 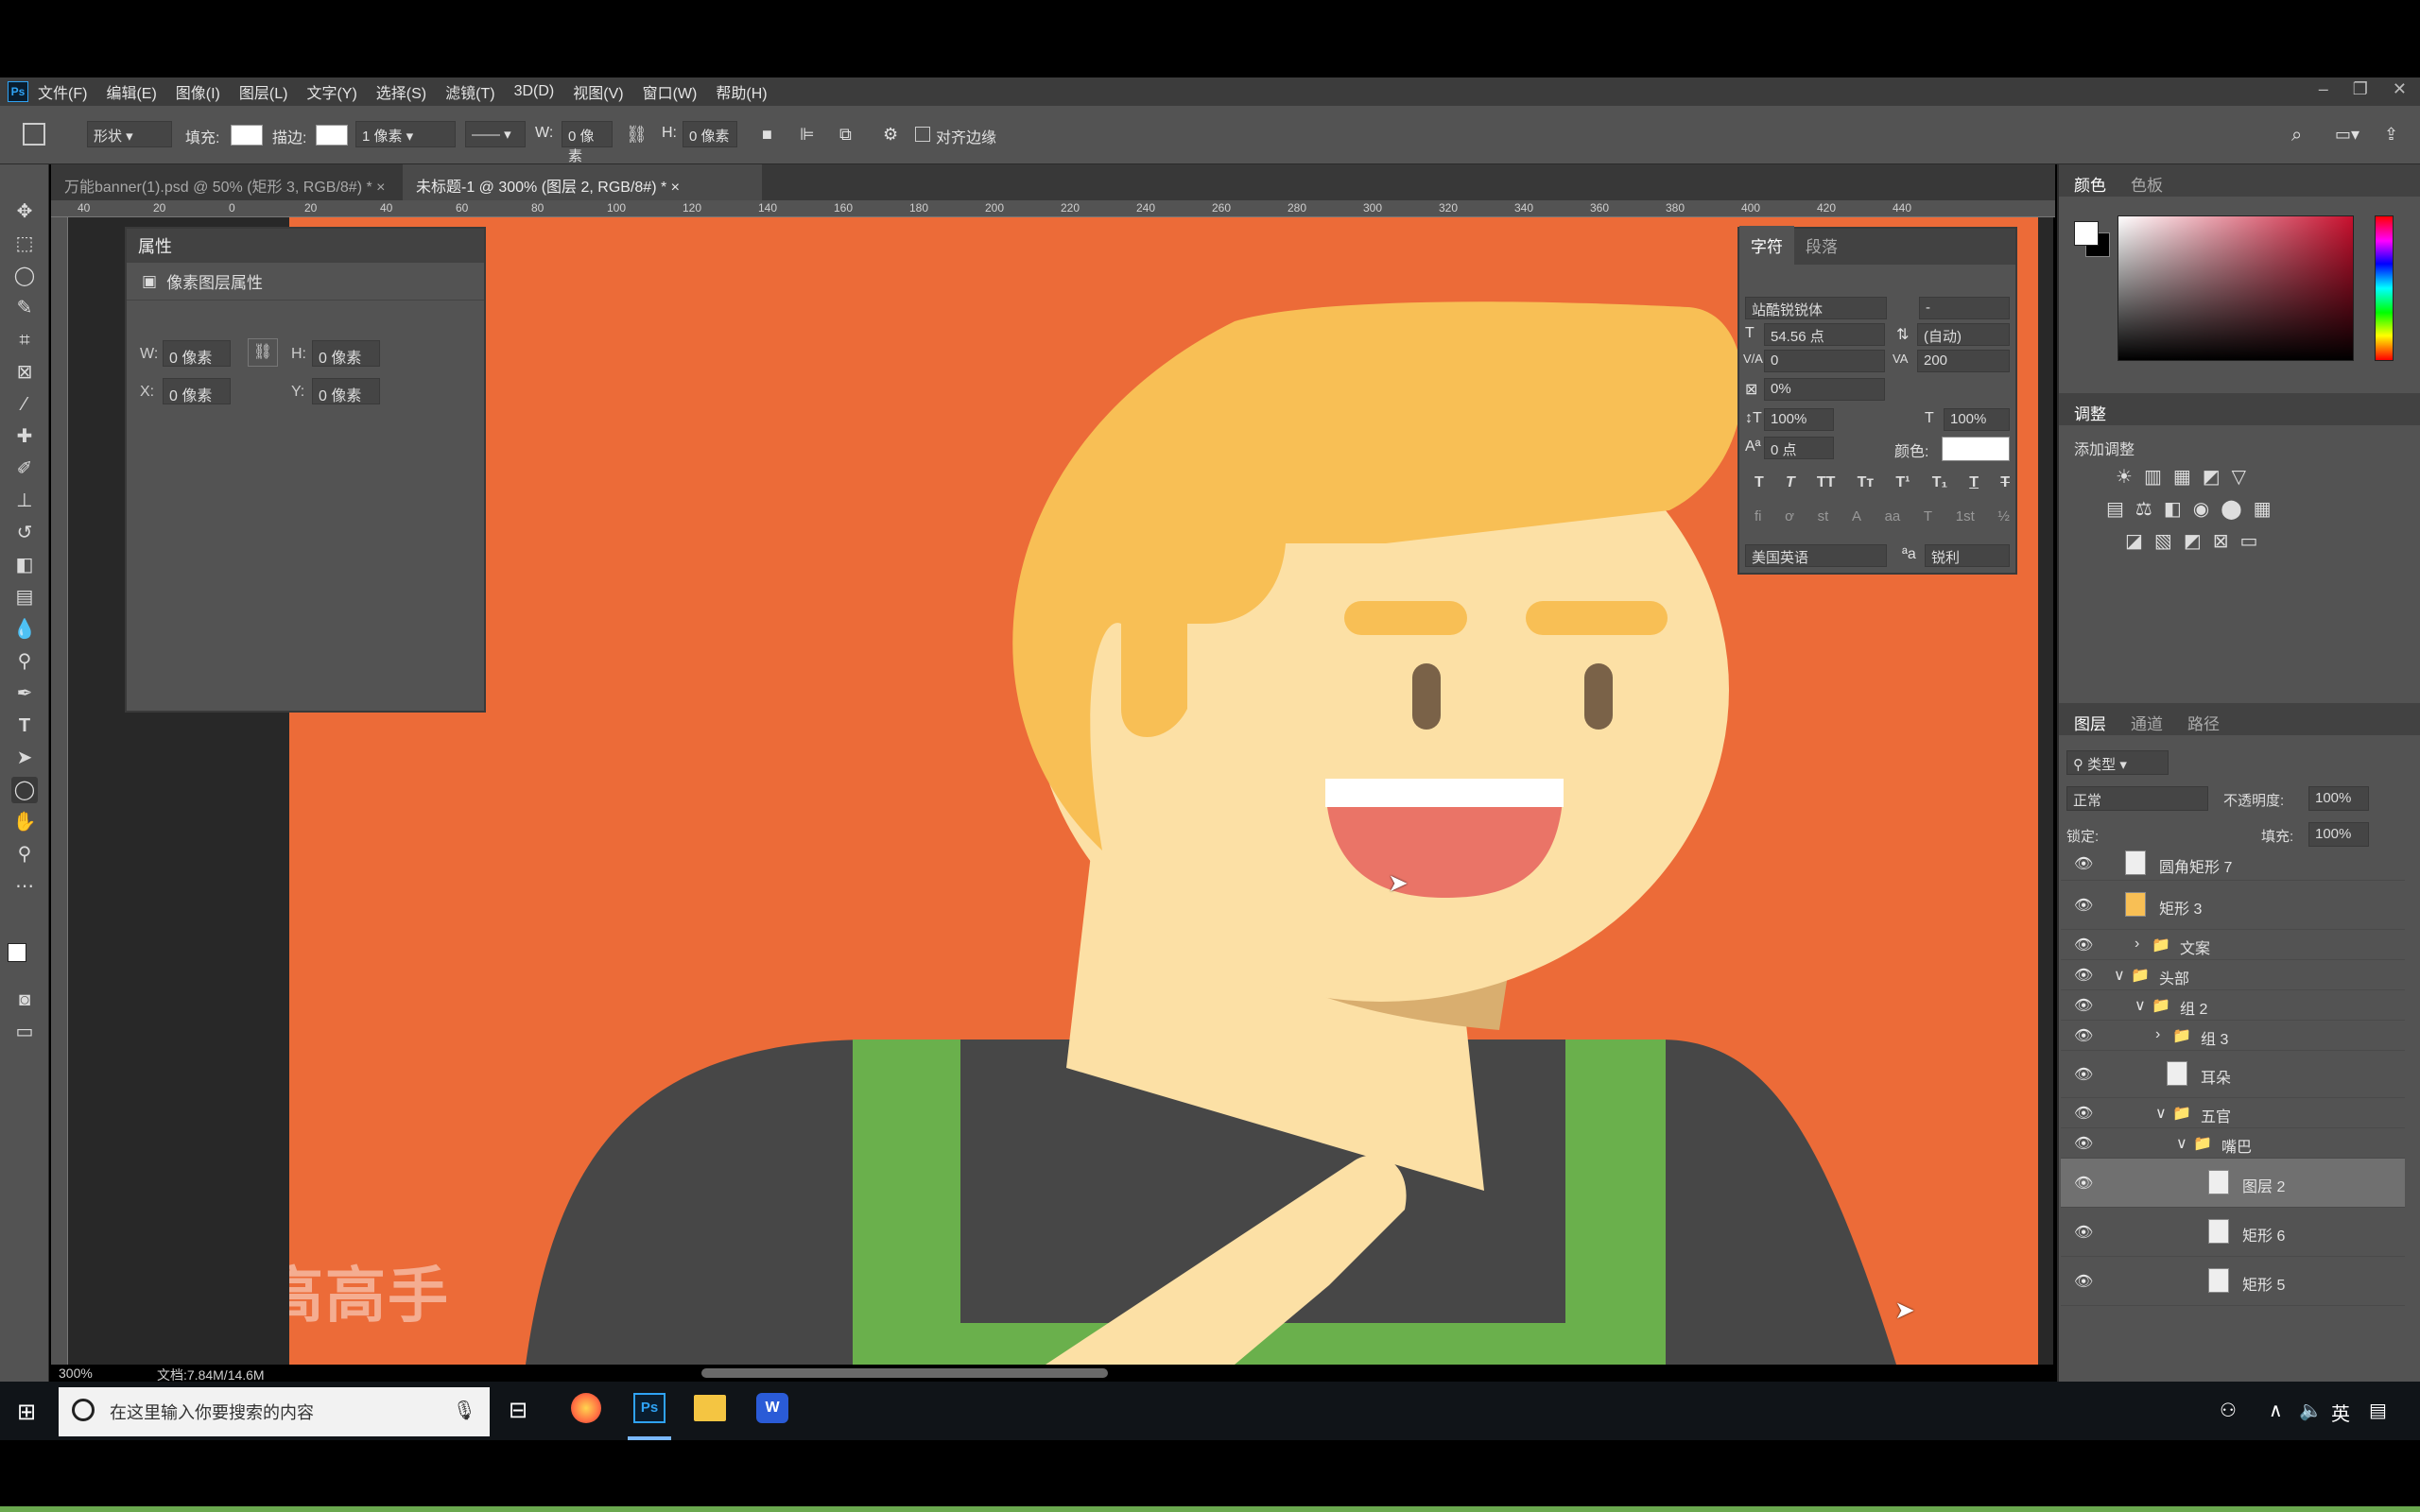 What do you see at coordinates (263, 91) in the screenshot?
I see `menu-layer: 图层(L)` at bounding box center [263, 91].